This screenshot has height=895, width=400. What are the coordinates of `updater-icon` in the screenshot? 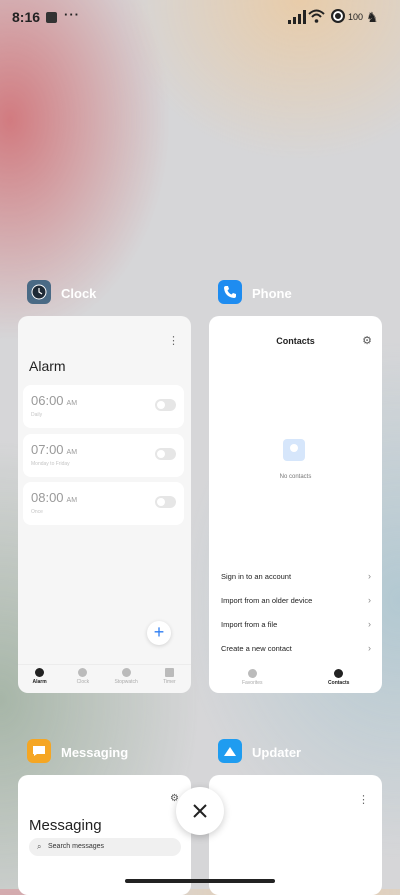 It's located at (230, 751).